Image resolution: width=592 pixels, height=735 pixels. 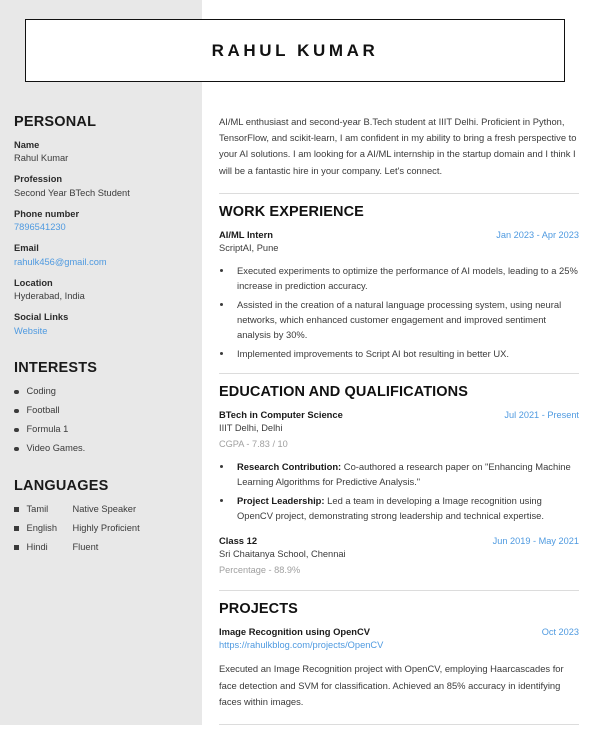 I want to click on interests-list: Coding Football Formula 1 Video Games., so click(x=101, y=420).